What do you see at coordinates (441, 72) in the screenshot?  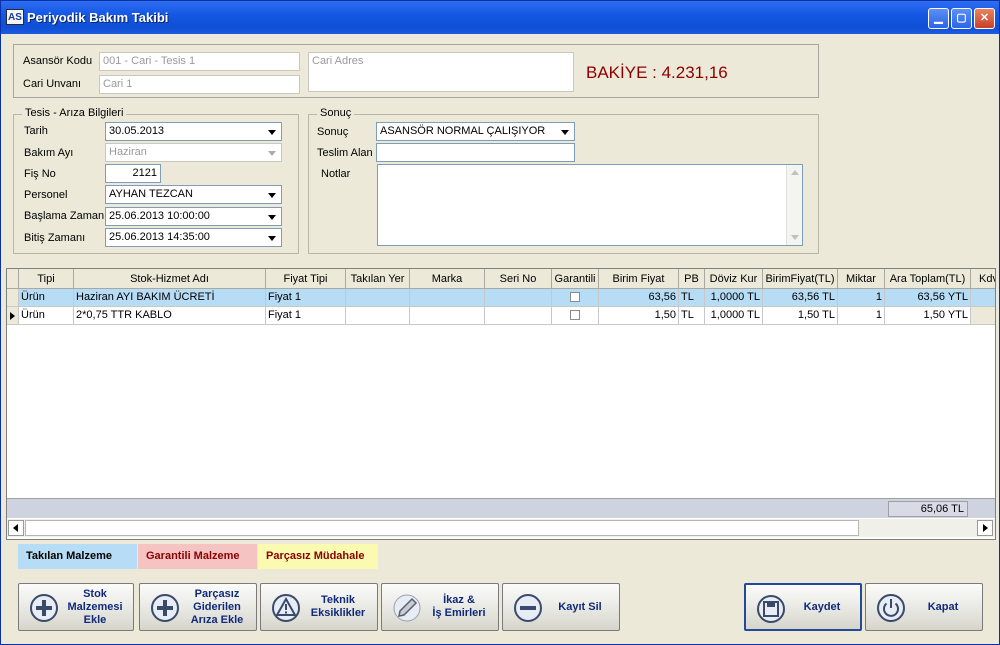 I see `cari-adres-field: Cari Adres` at bounding box center [441, 72].